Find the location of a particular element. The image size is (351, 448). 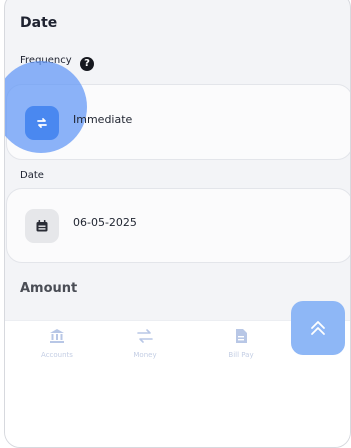

double-chevron-up-icon is located at coordinates (318, 328).